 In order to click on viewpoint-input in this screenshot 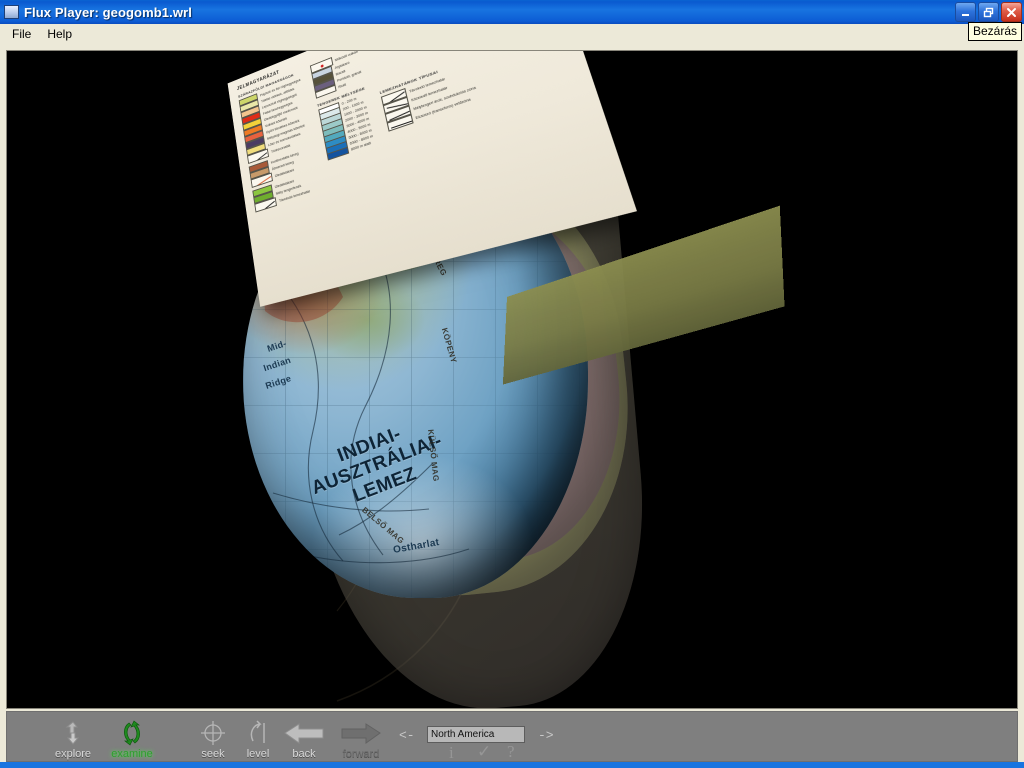, I will do `click(476, 734)`.